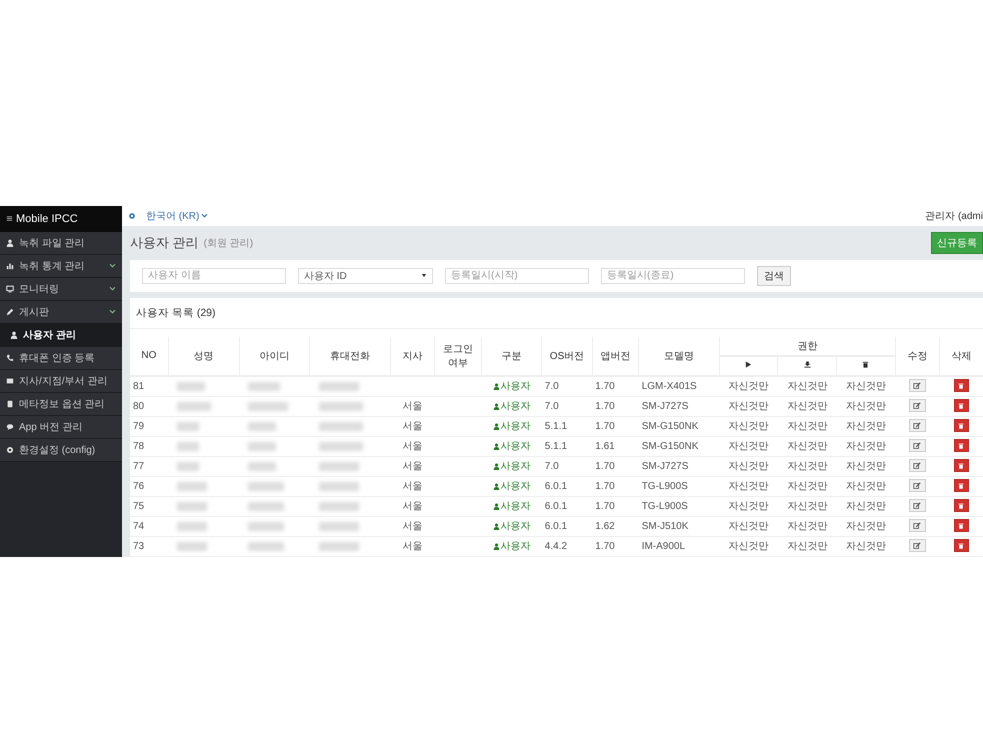  What do you see at coordinates (61, 381) in the screenshot?
I see `sidebar-item: 지사/지점/부서 관리` at bounding box center [61, 381].